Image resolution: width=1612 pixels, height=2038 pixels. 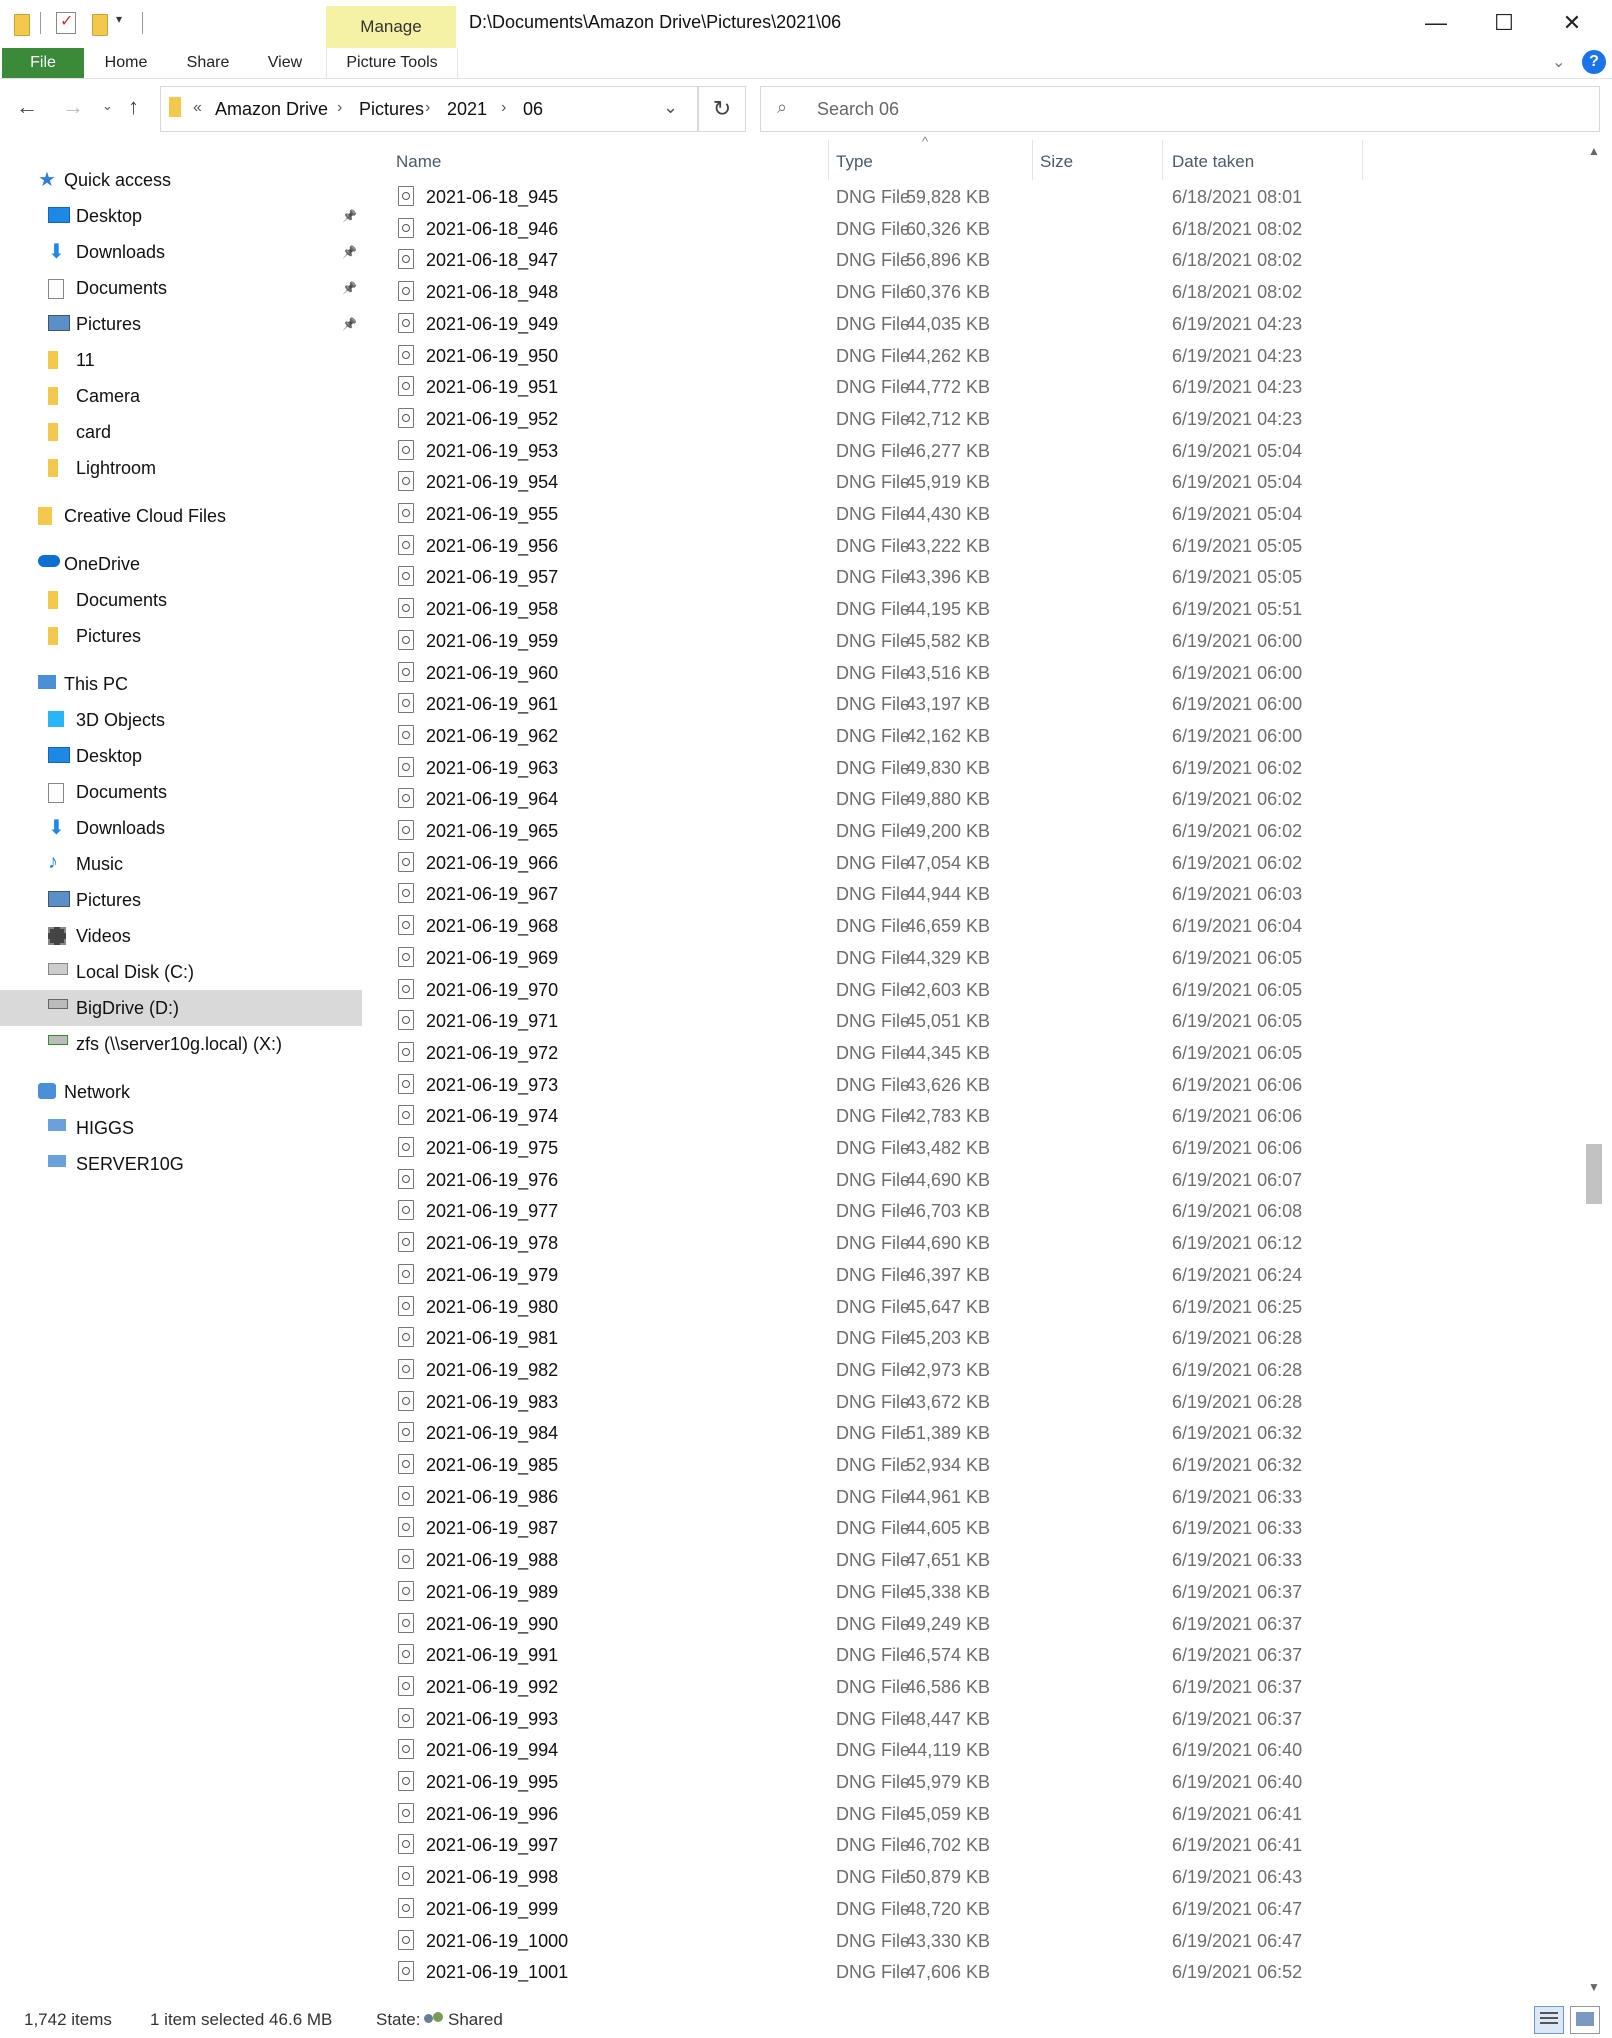 What do you see at coordinates (181, 720) in the screenshot?
I see `nav-pc-3d-objects: 3D Objects` at bounding box center [181, 720].